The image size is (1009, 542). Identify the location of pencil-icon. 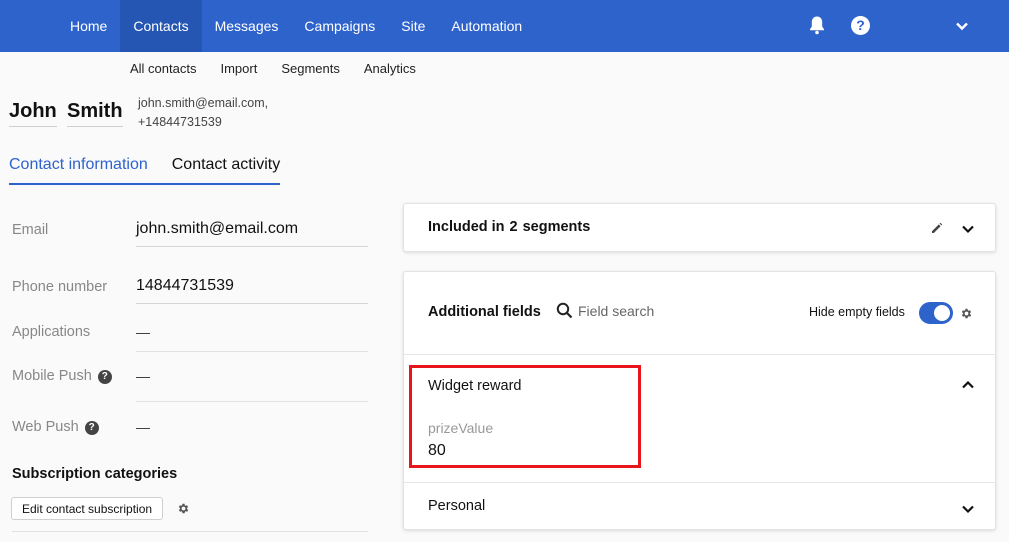
(937, 228).